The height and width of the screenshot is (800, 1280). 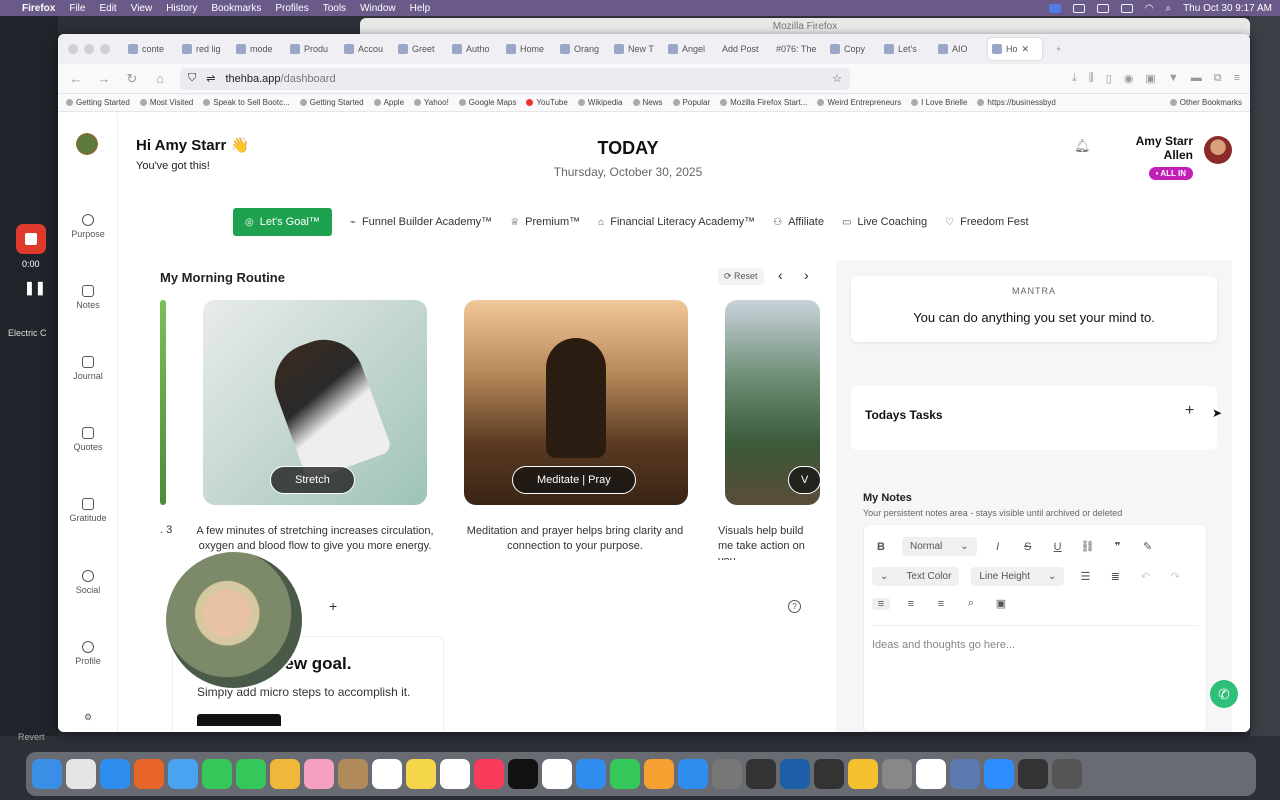 What do you see at coordinates (1018, 576) in the screenshot?
I see `line-height-select: Line Height ⌄` at bounding box center [1018, 576].